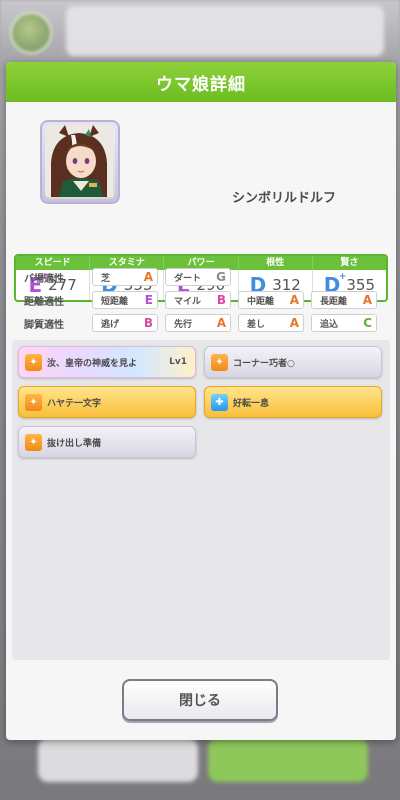 The image size is (400, 800). What do you see at coordinates (74, 403) in the screenshot?
I see `skill-name: ハヤテ一文字` at bounding box center [74, 403].